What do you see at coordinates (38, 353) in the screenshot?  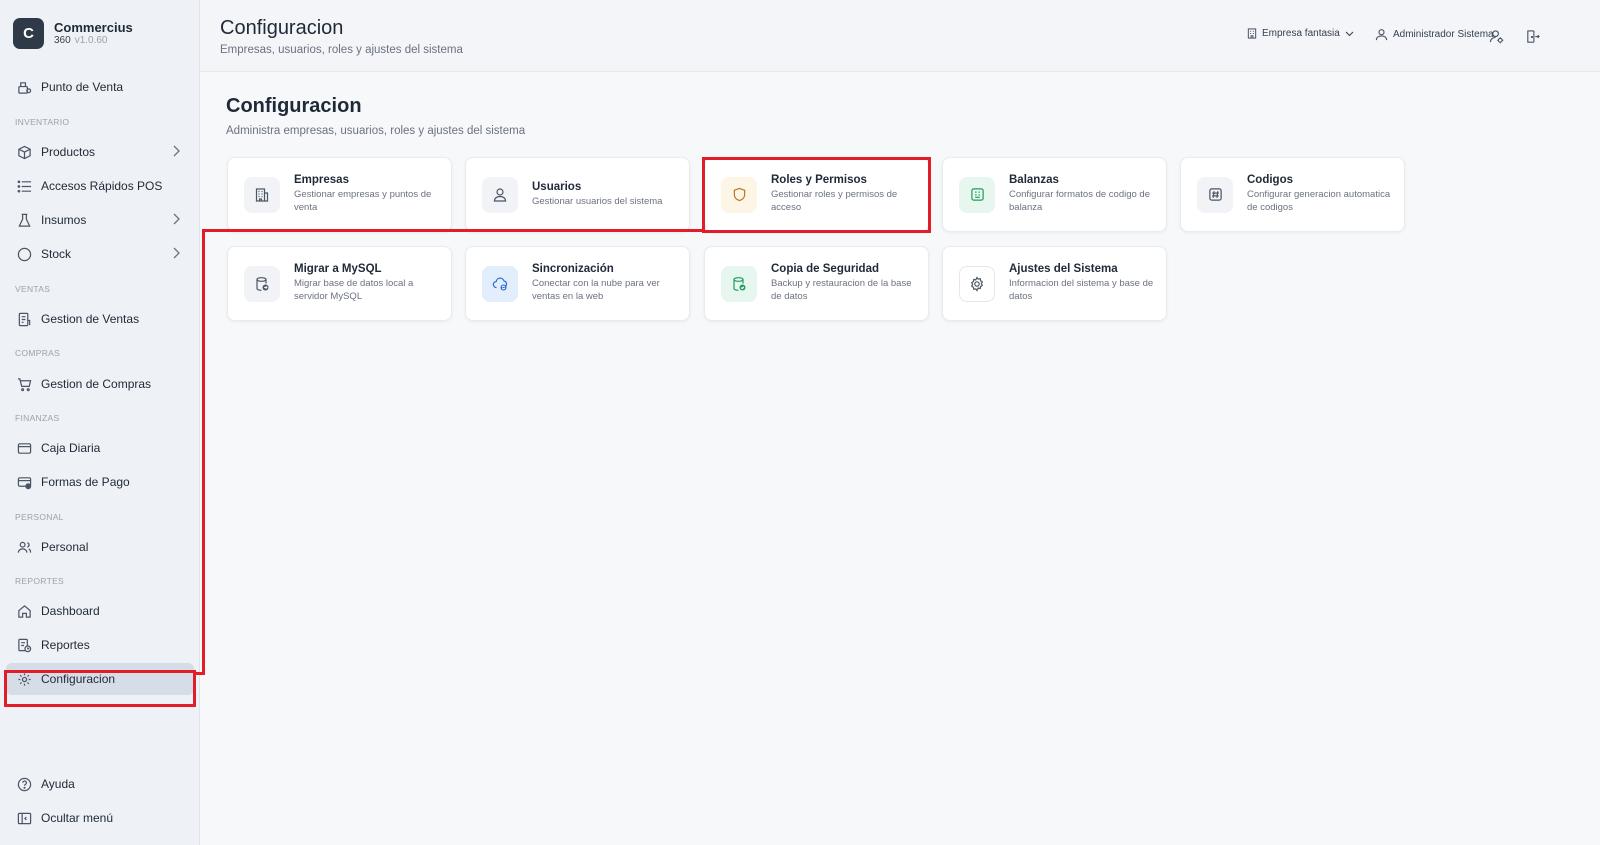 I see `section-compras: COMPRAS` at bounding box center [38, 353].